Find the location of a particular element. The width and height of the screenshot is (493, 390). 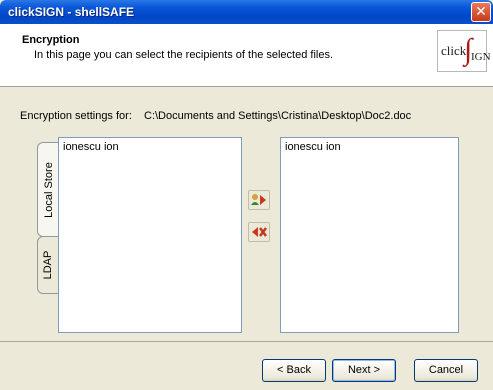

cancel-button: Cancel is located at coordinates (446, 370).